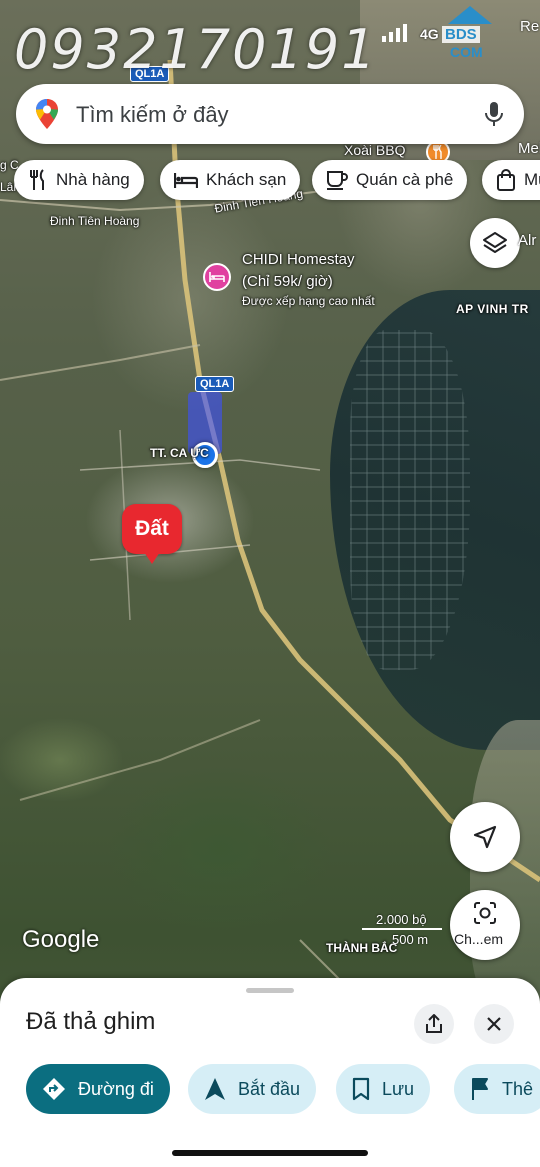 The height and width of the screenshot is (1167, 540). I want to click on shopping-icon, so click(506, 180).